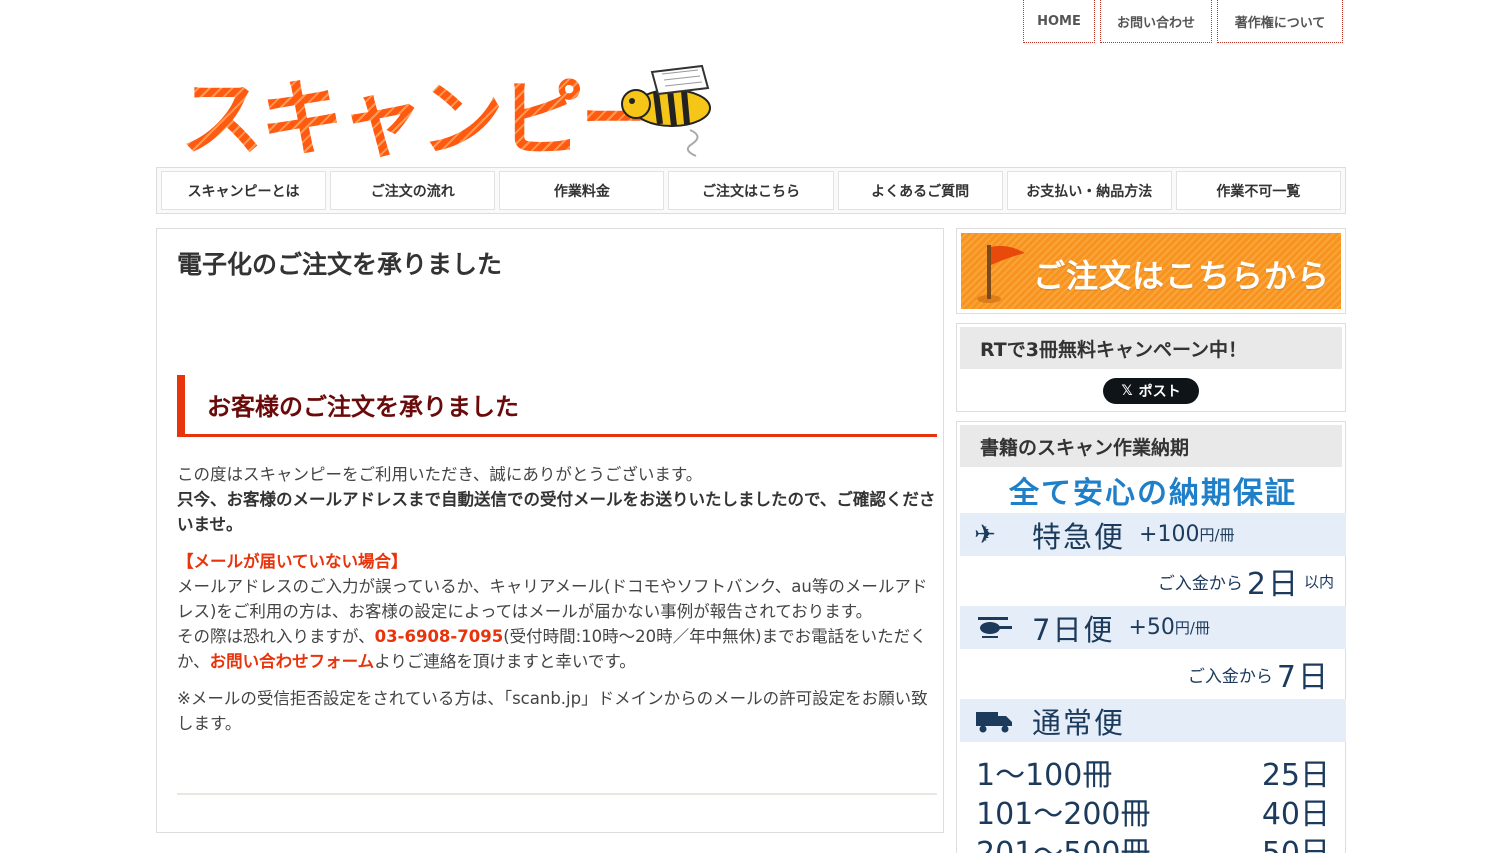 The height and width of the screenshot is (853, 1500). What do you see at coordinates (1295, 775) in the screenshot?
I see `tier-days: 25日` at bounding box center [1295, 775].